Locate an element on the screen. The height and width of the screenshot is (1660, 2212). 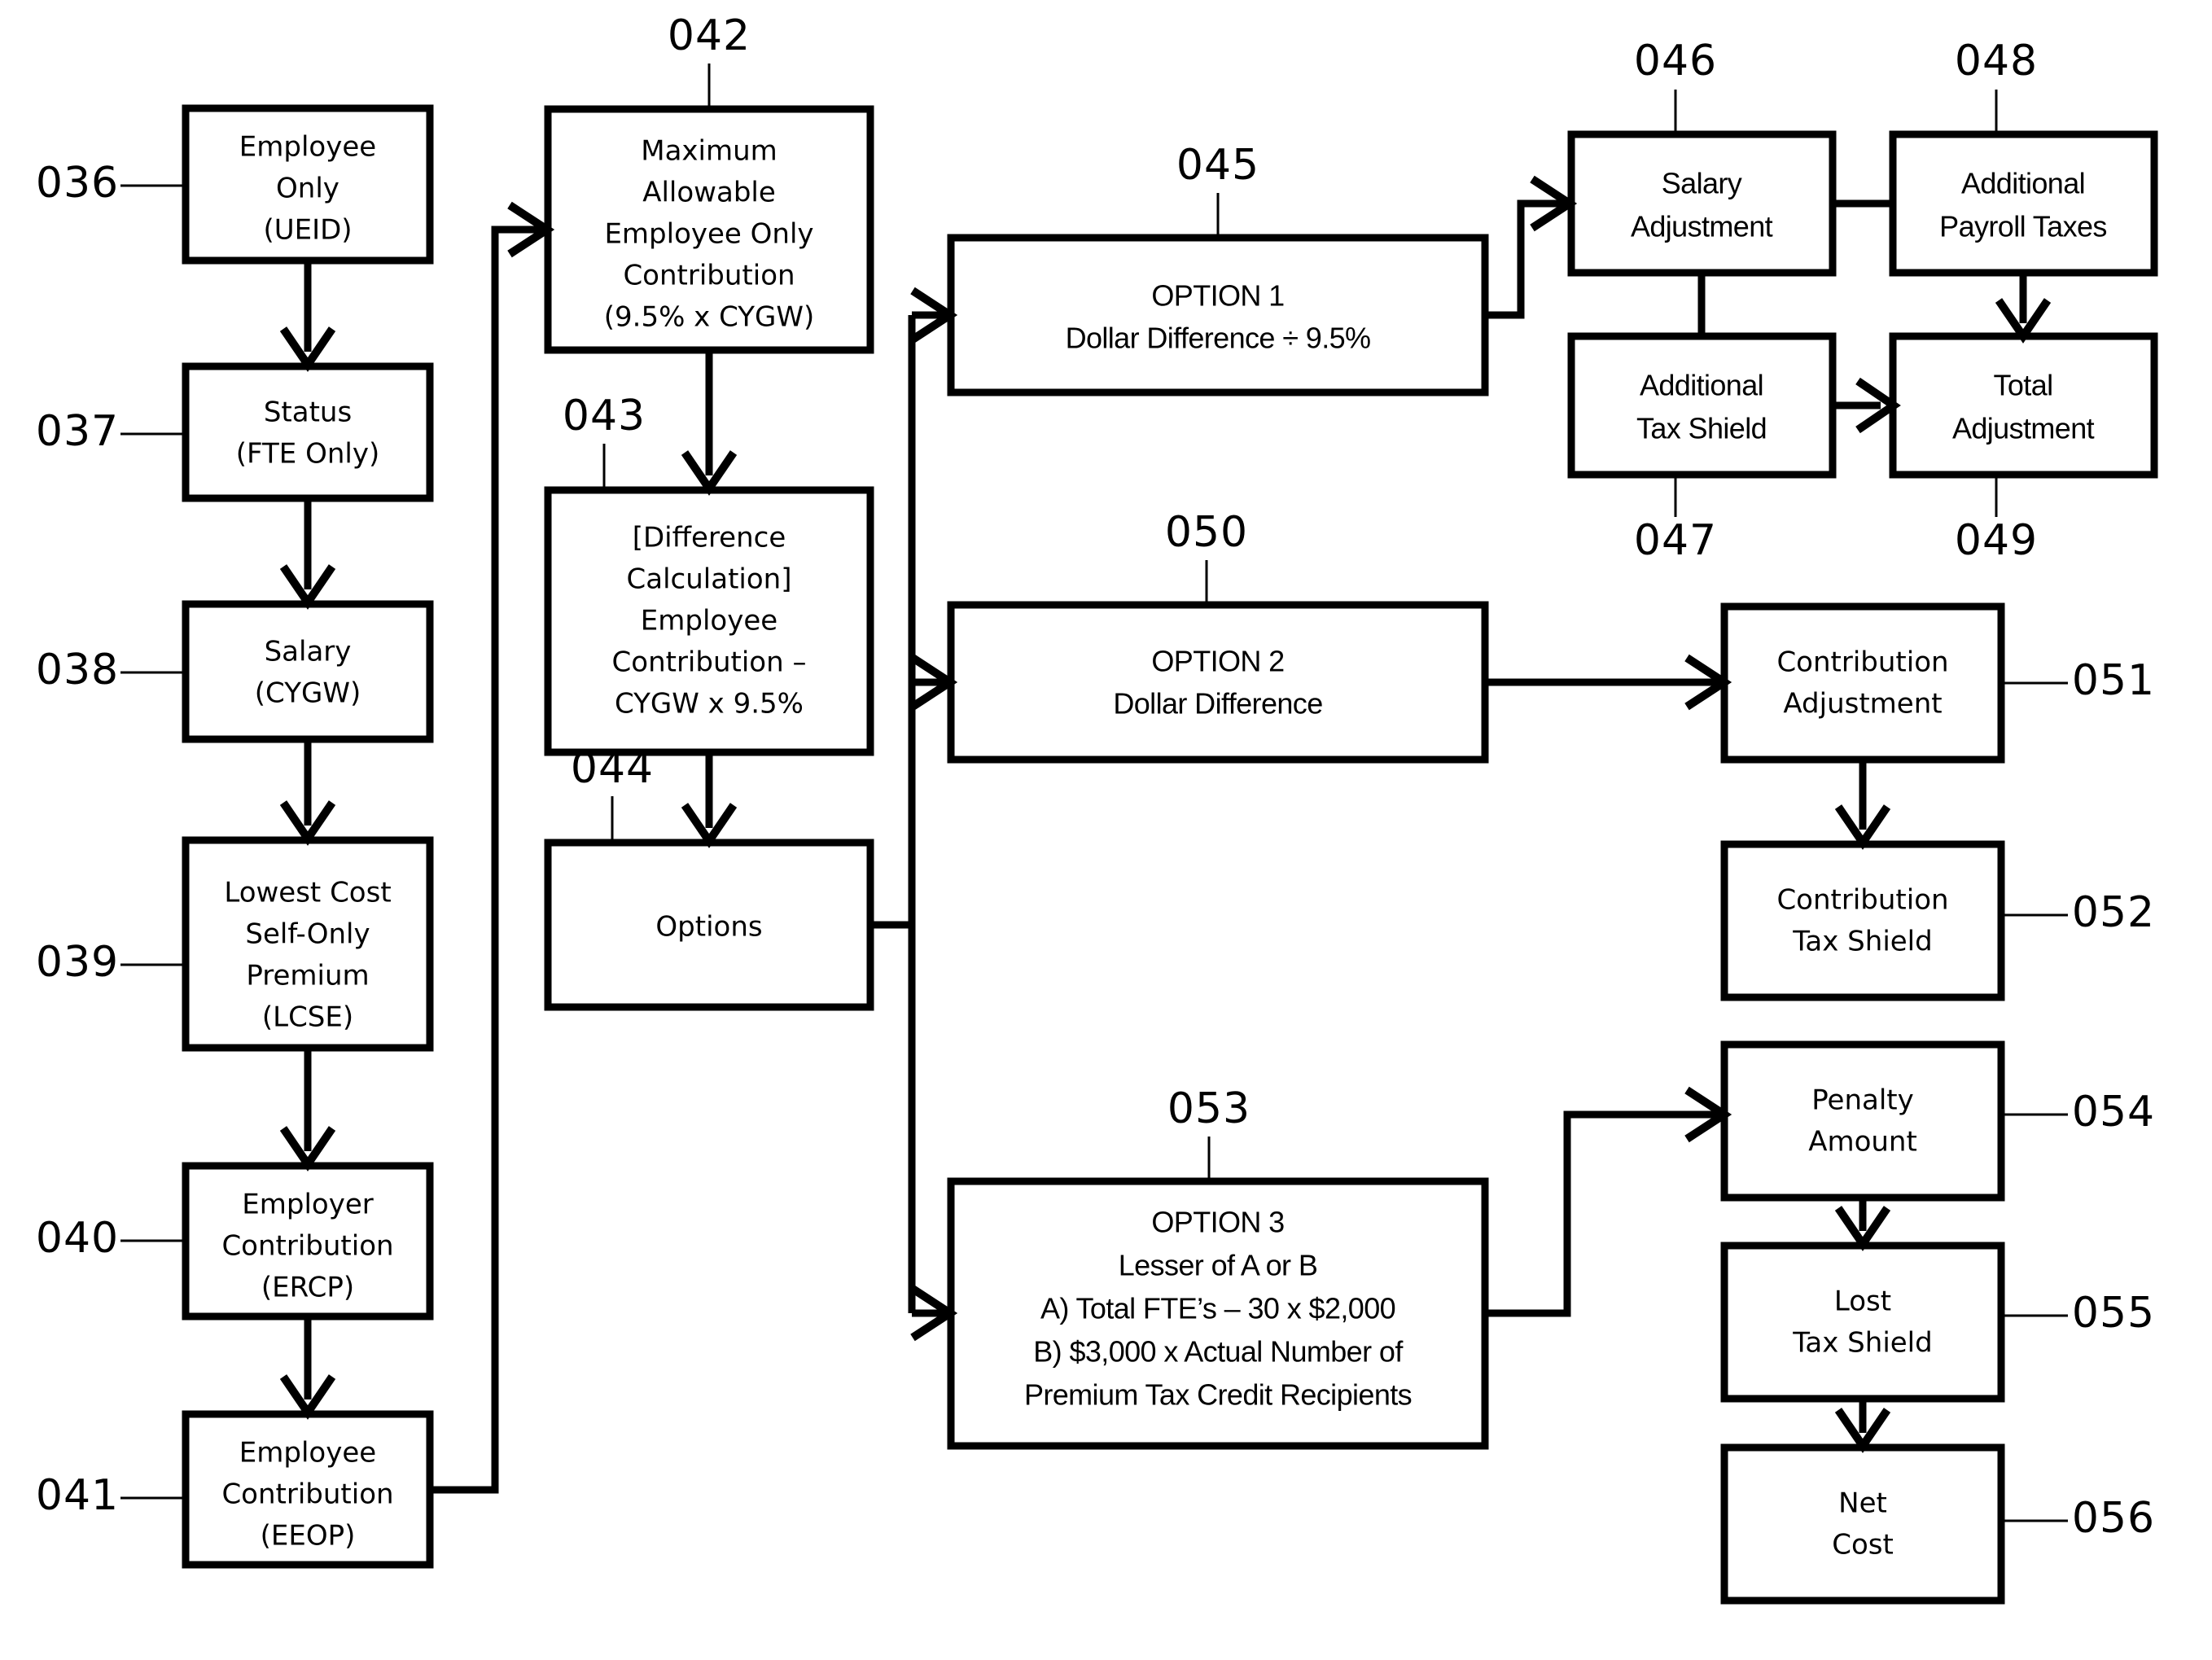
node-056-line-0: Net is located at coordinates (1862, 1503).